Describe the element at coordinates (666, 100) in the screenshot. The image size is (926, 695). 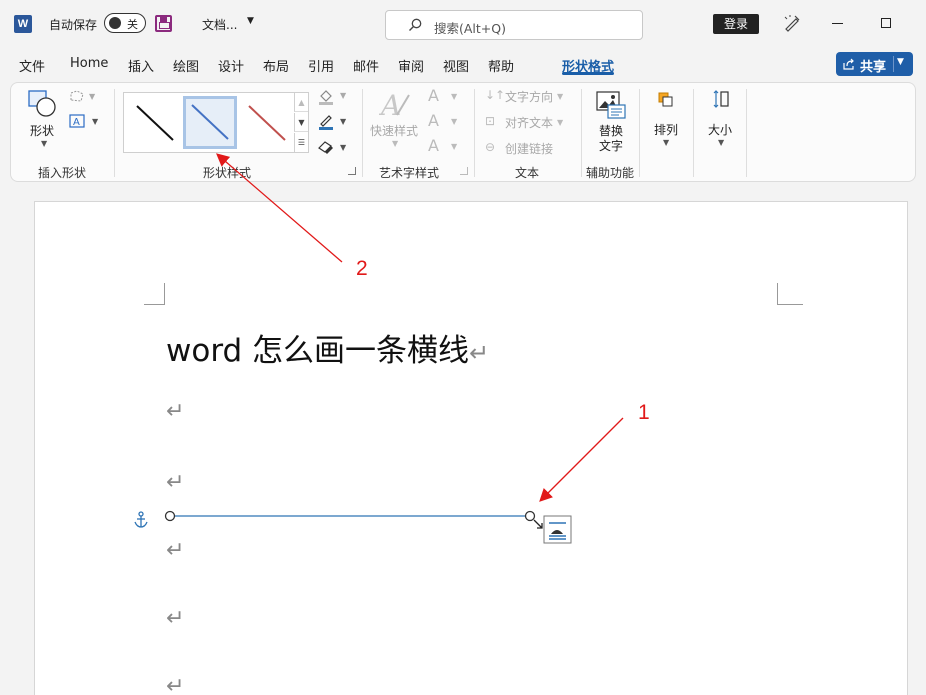
I see `arrange-icon` at that location.